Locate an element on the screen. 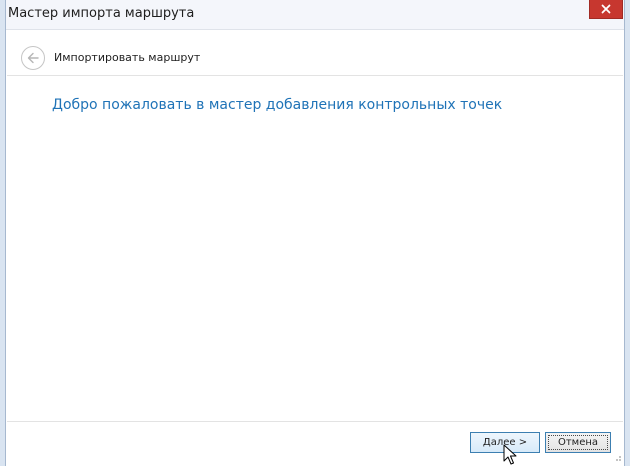  close-button is located at coordinates (606, 9).